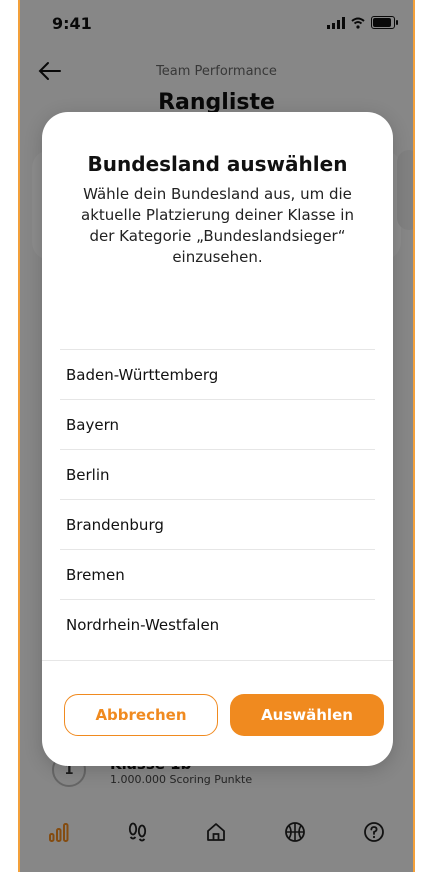 This screenshot has width=425, height=872. What do you see at coordinates (217, 424) in the screenshot?
I see `state-option: Bayern` at bounding box center [217, 424].